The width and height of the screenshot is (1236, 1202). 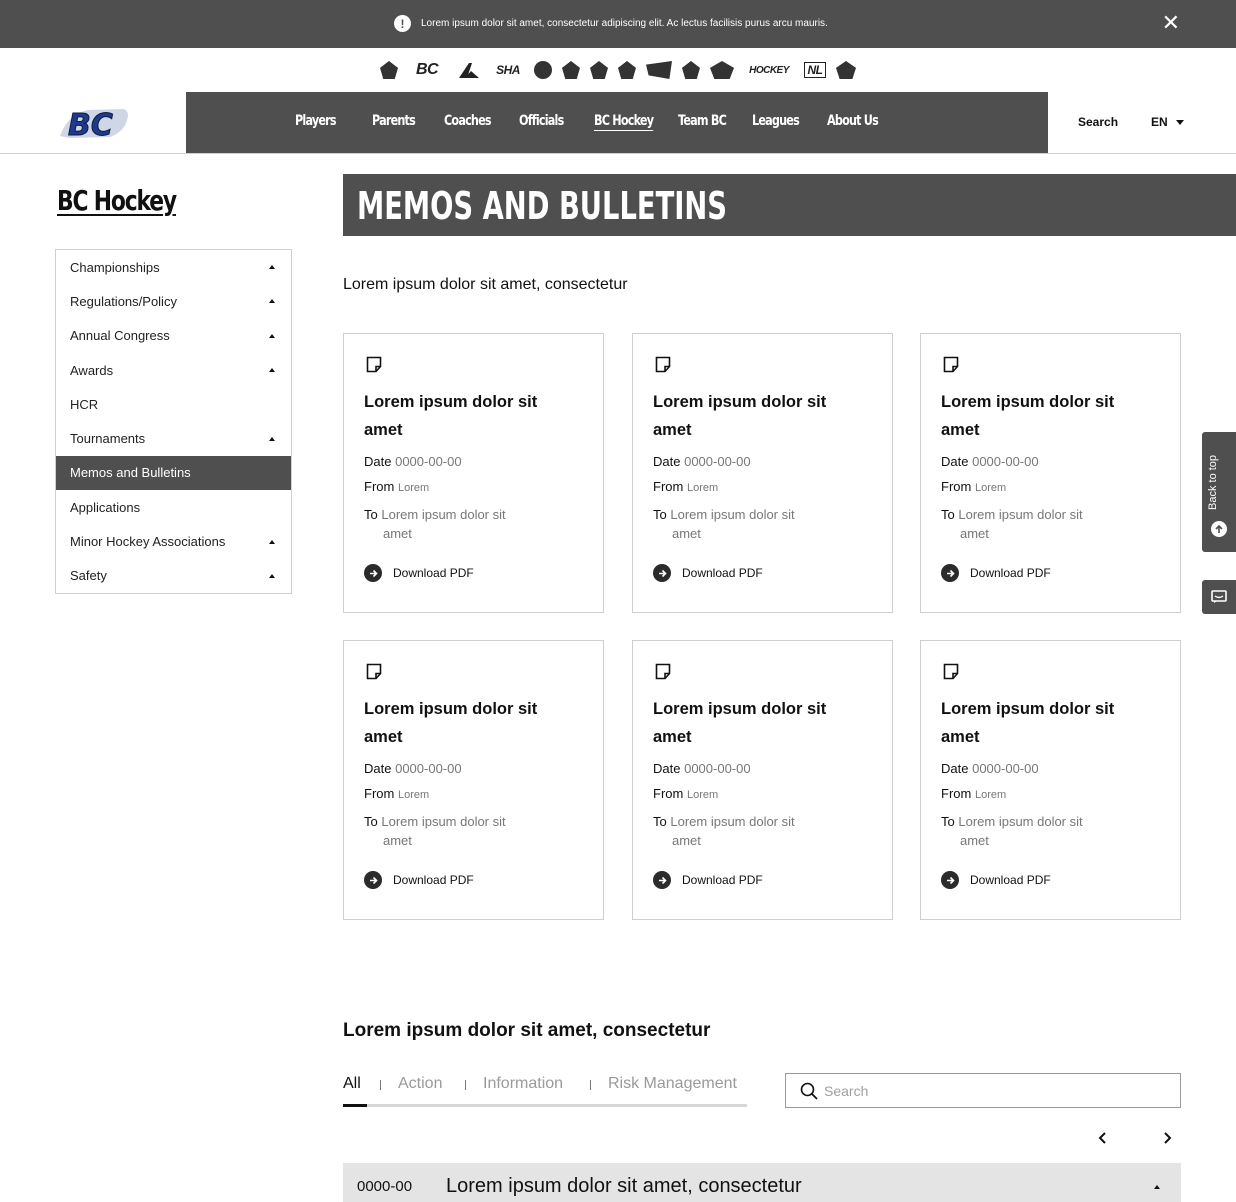 I want to click on nav-about-us: About Us, so click(x=853, y=121).